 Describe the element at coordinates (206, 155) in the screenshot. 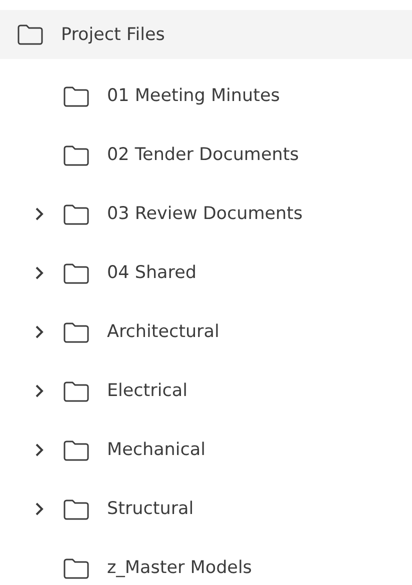

I see `tree-item: 02 Tender Documents` at that location.